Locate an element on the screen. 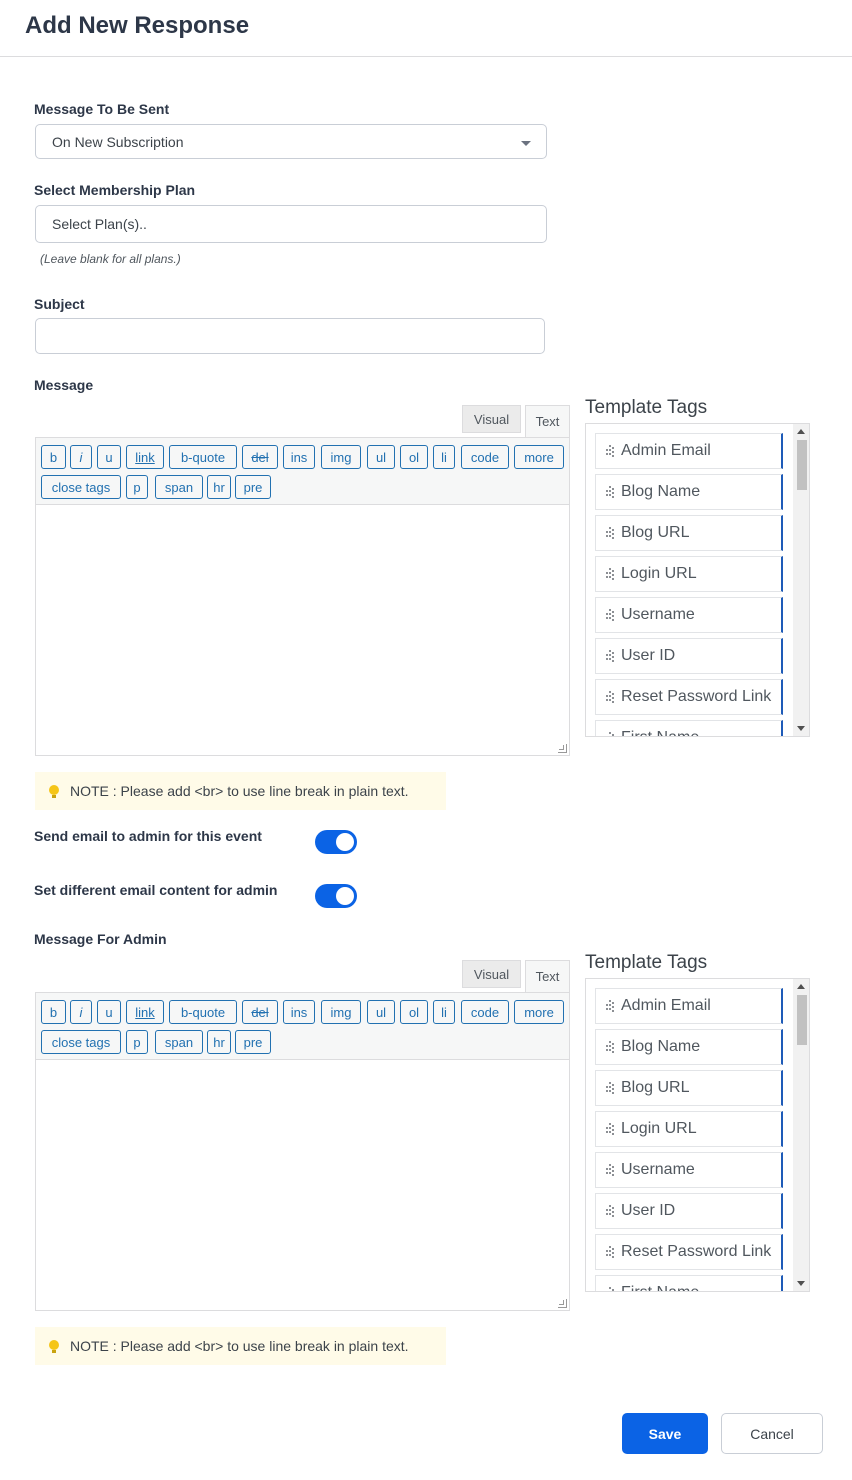 This screenshot has height=1480, width=852. send-admin-toggle is located at coordinates (336, 842).